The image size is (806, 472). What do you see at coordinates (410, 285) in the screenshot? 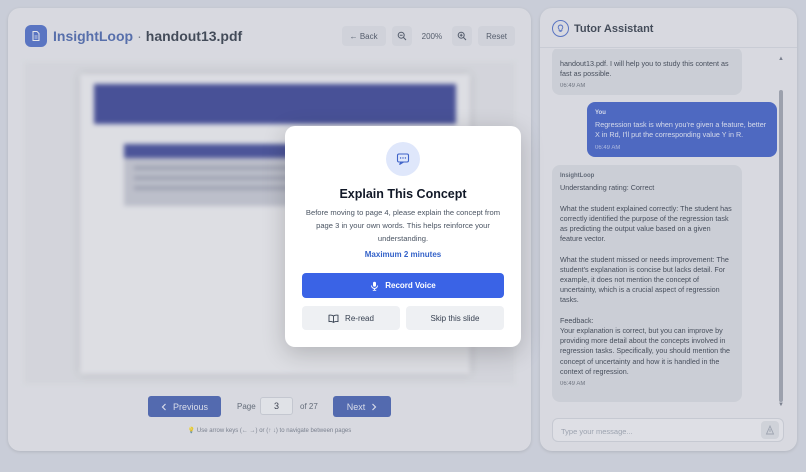
I see `record-voice-label: Record Voice` at bounding box center [410, 285].